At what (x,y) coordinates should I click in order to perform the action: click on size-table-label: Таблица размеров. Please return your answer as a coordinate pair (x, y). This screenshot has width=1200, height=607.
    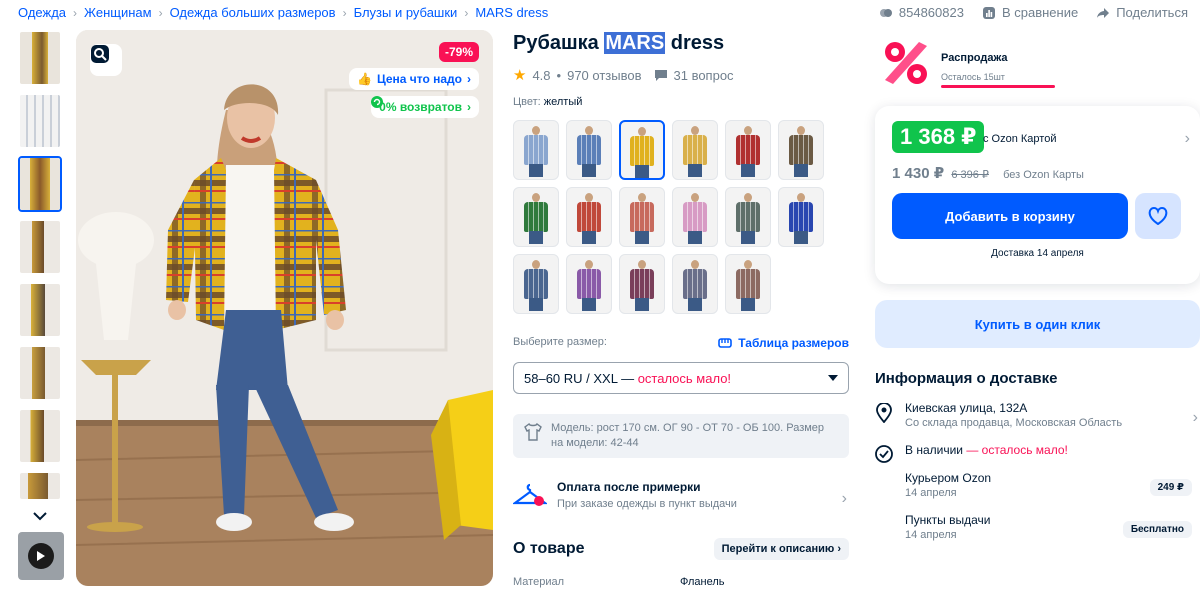
    Looking at the image, I should click on (793, 343).